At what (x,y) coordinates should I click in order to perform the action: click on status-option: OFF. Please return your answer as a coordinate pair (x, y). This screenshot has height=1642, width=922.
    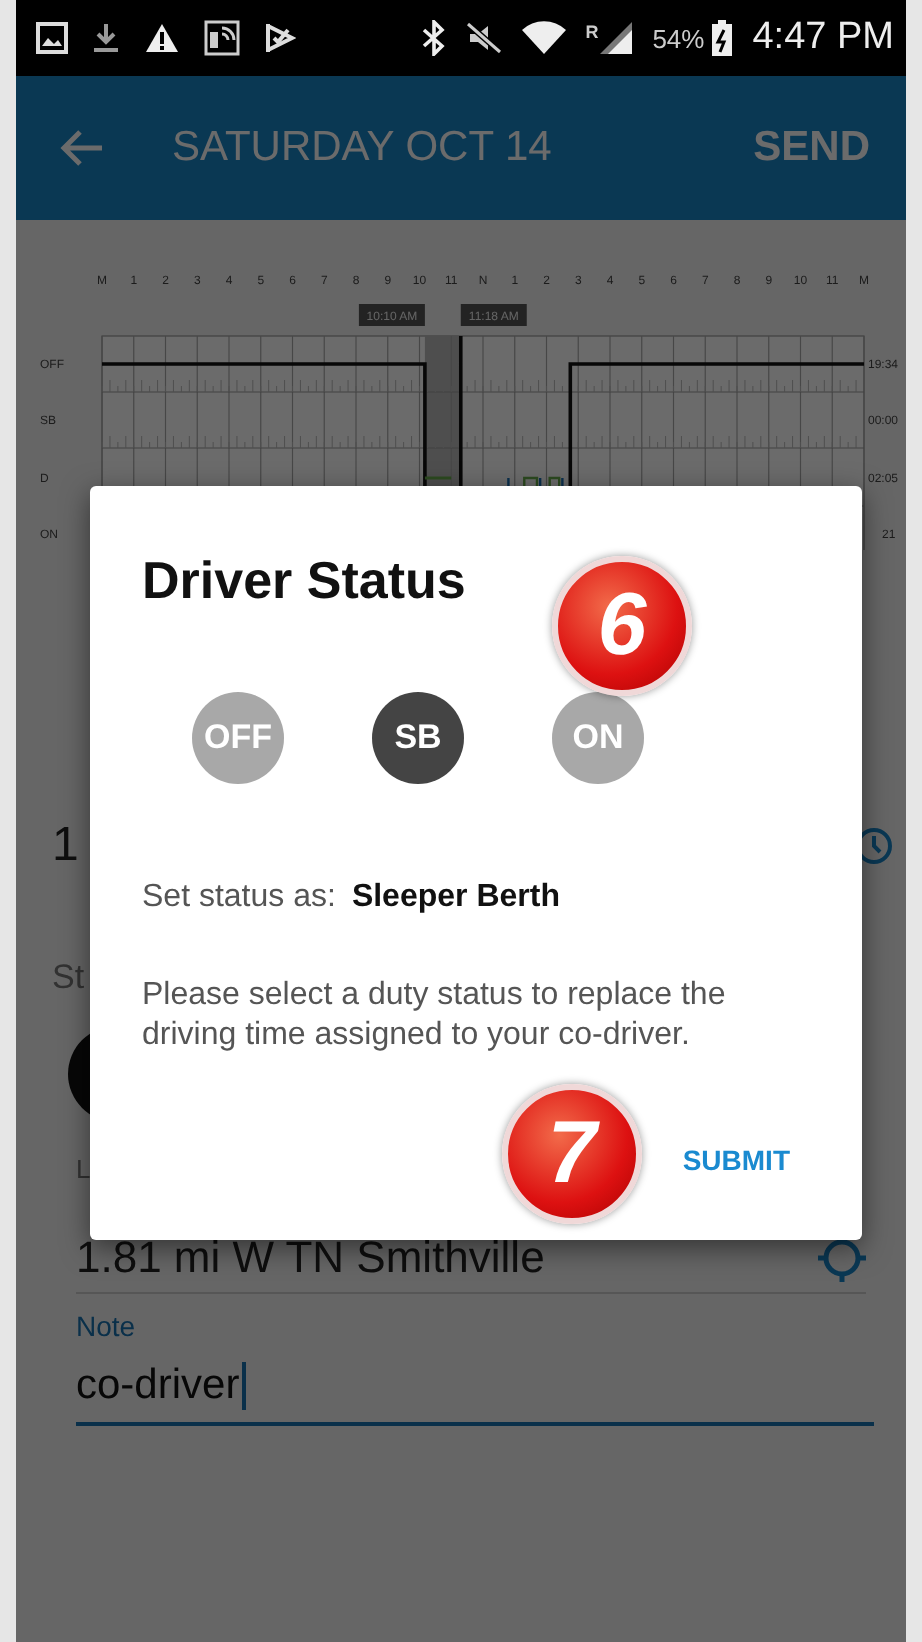
    Looking at the image, I should click on (238, 738).